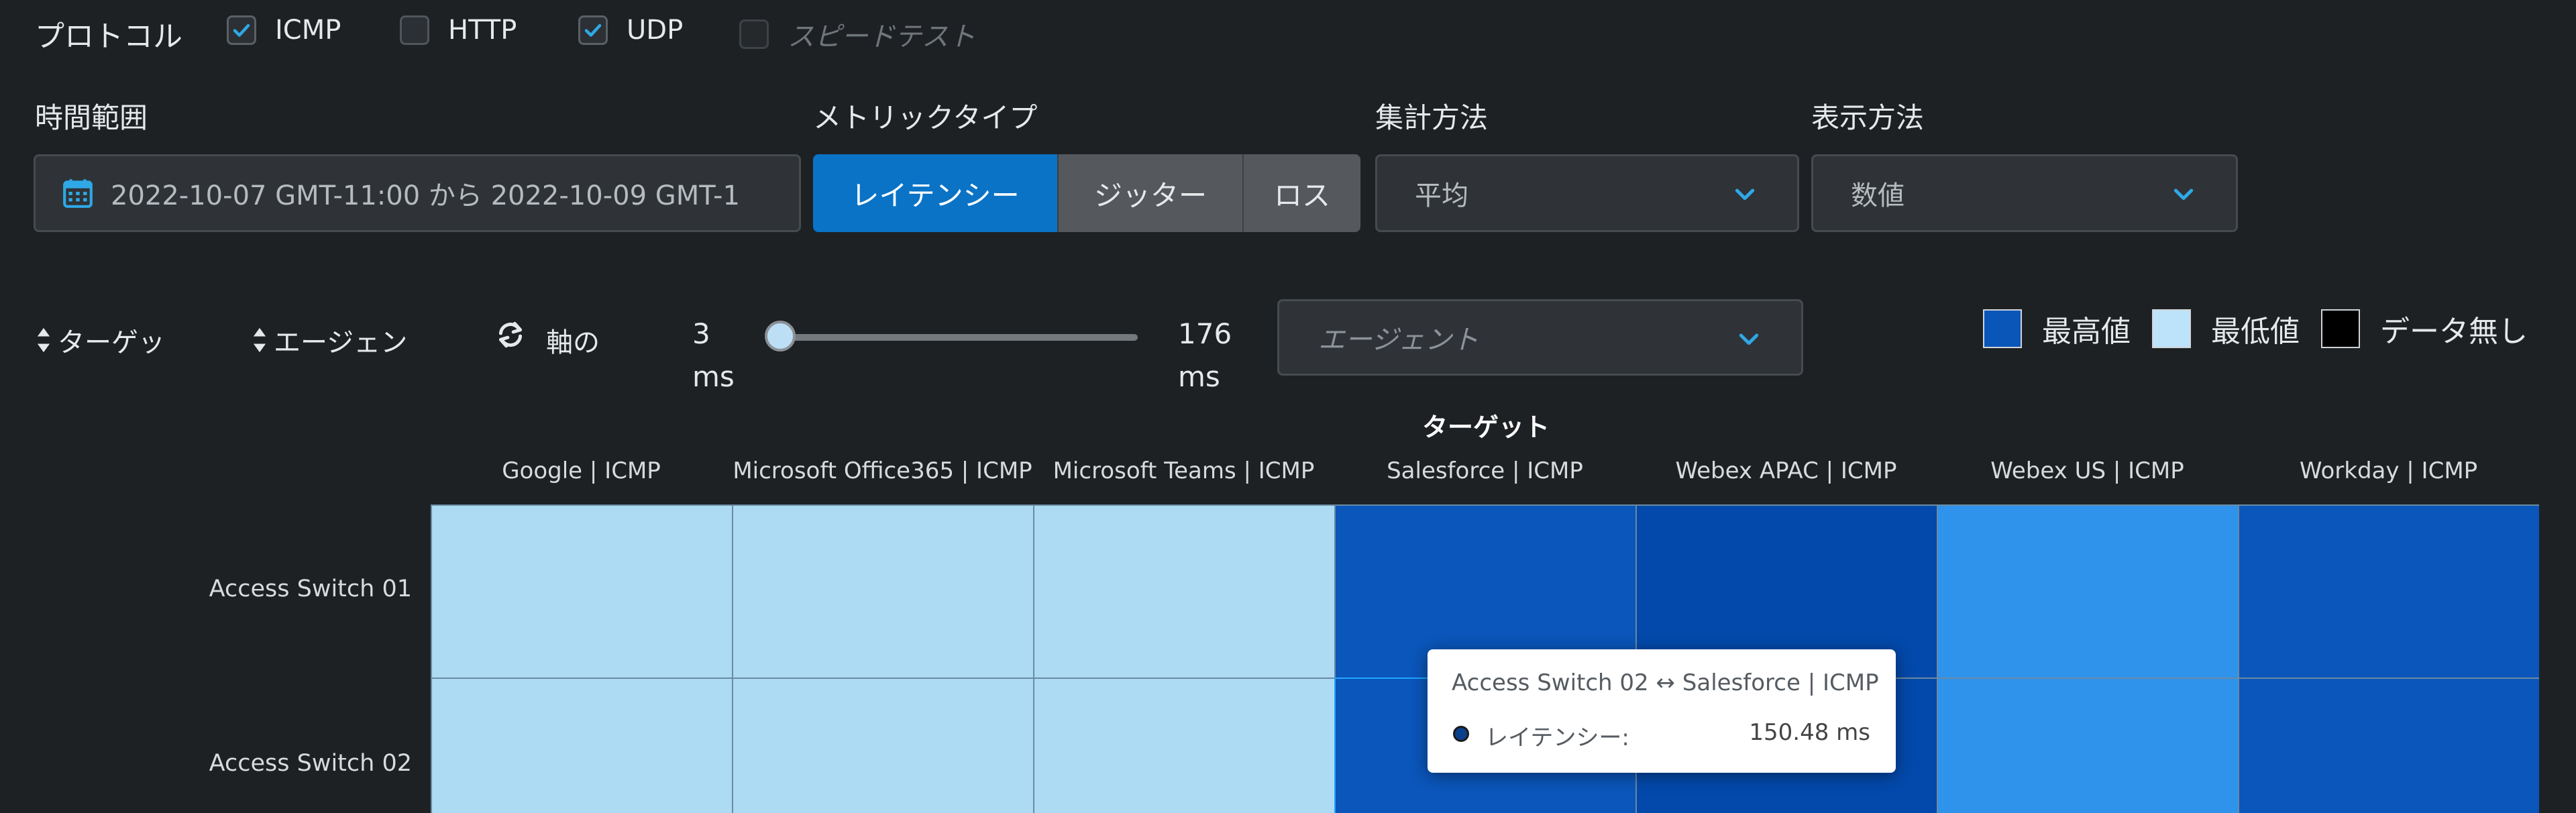 This screenshot has width=2576, height=813. Describe the element at coordinates (925, 118) in the screenshot. I see `metric-type-label: メトリックタイプ` at that location.